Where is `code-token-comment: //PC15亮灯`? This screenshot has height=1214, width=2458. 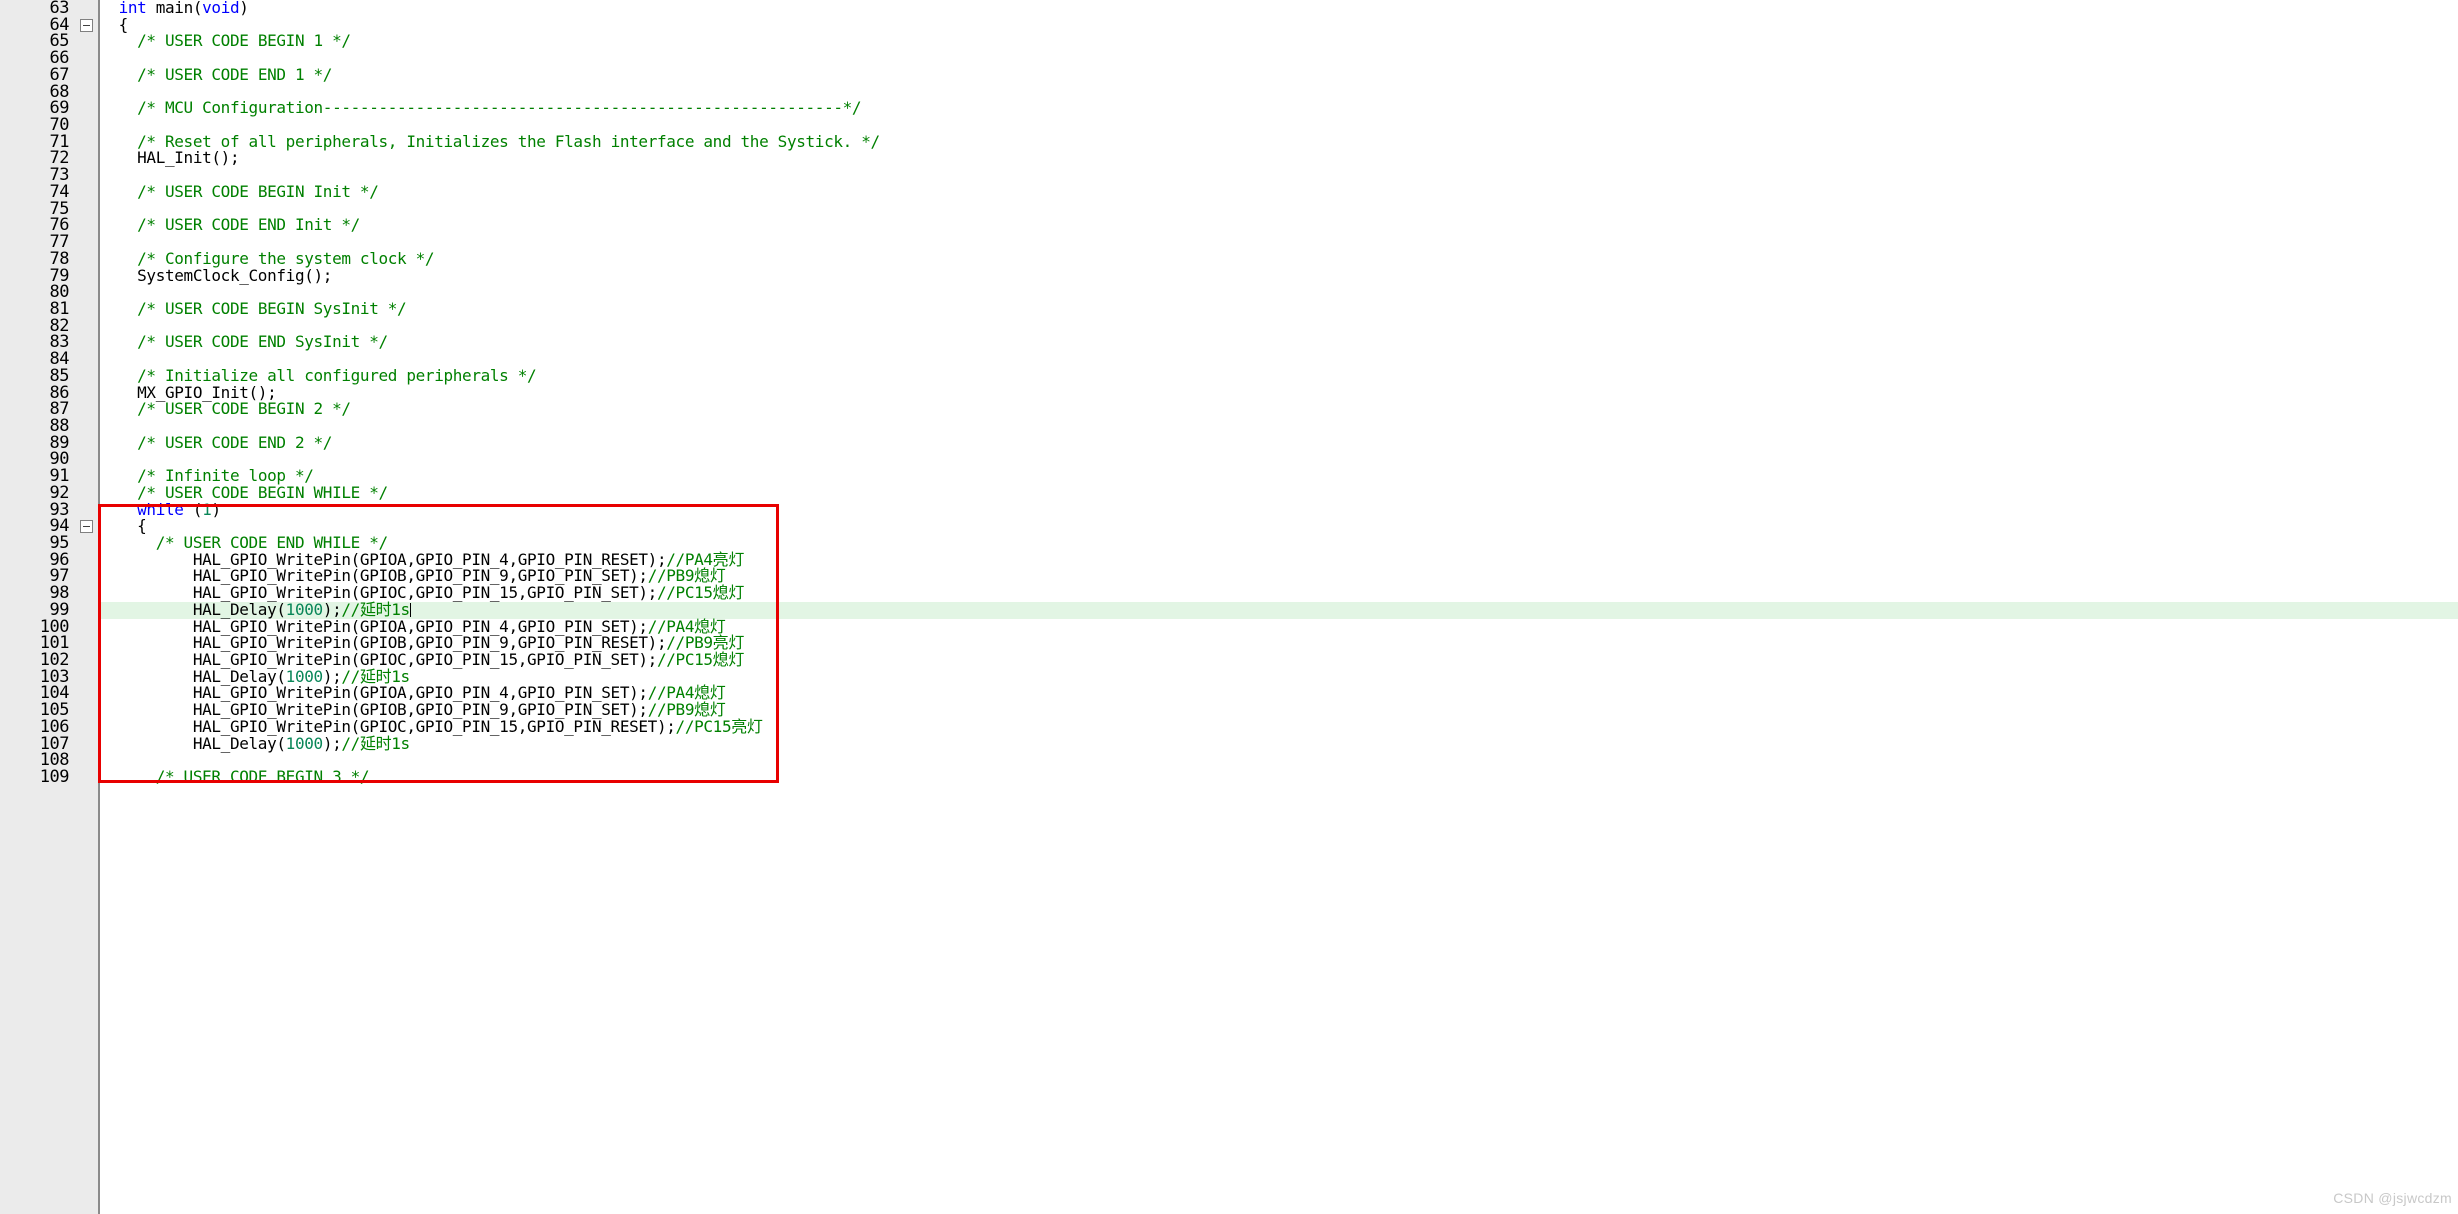 code-token-comment: //PC15亮灯 is located at coordinates (719, 726).